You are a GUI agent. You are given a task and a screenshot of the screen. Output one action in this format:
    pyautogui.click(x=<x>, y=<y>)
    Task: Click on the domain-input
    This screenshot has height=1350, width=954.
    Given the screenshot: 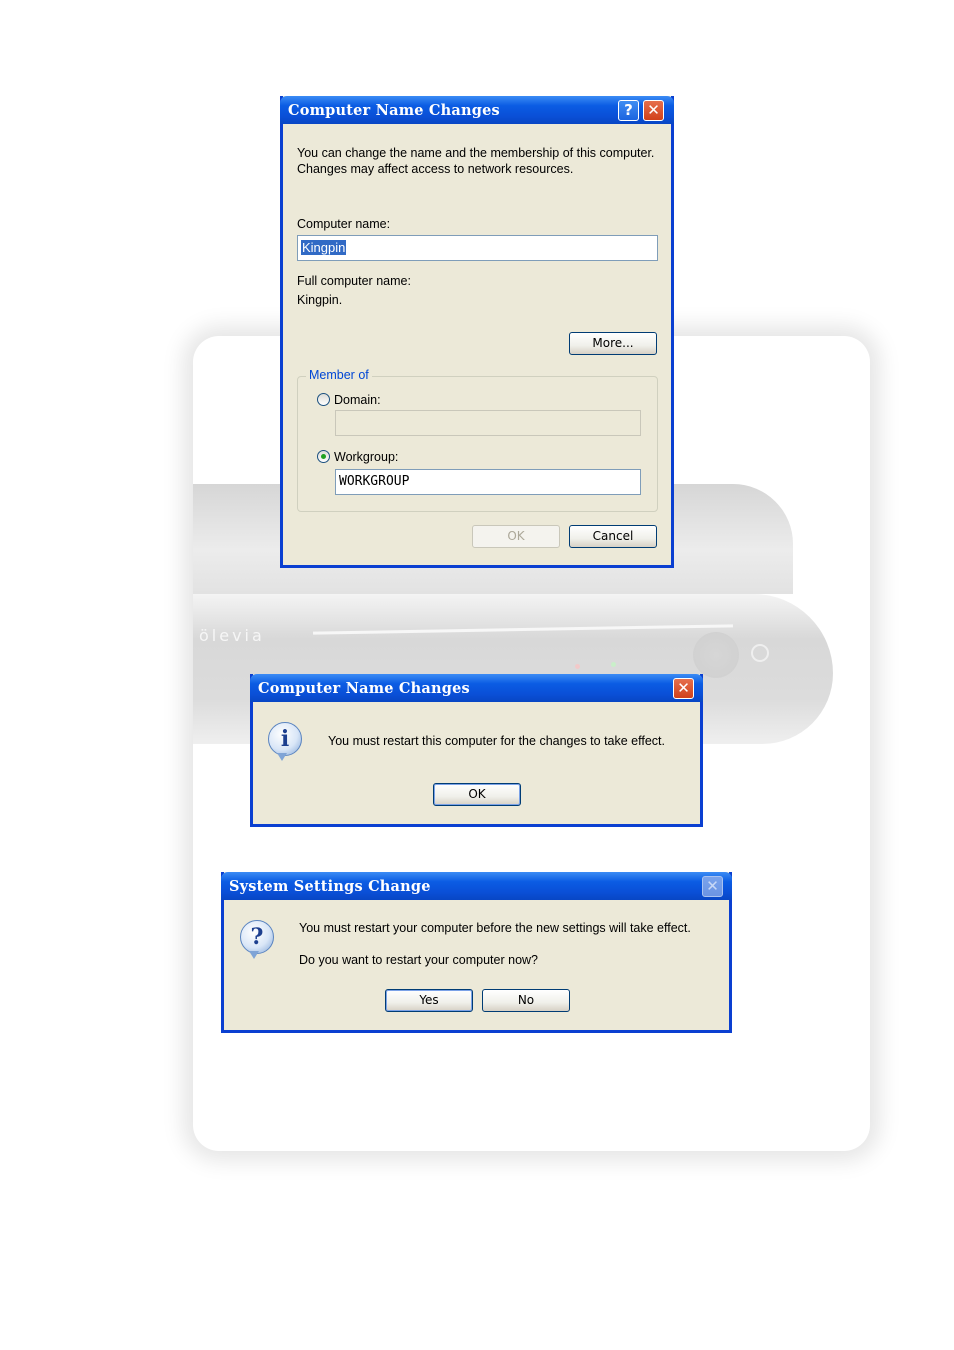 What is the action you would take?
    pyautogui.click(x=488, y=423)
    